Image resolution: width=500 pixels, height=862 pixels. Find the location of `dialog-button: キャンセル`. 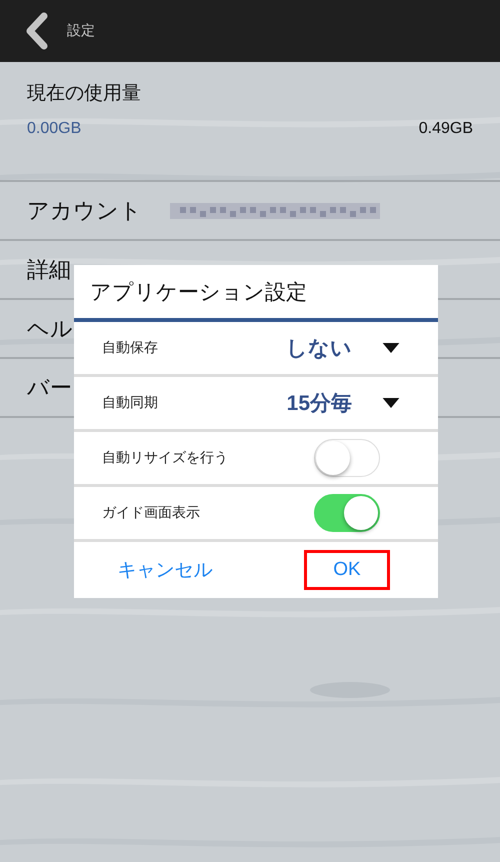

dialog-button: キャンセル is located at coordinates (165, 570).